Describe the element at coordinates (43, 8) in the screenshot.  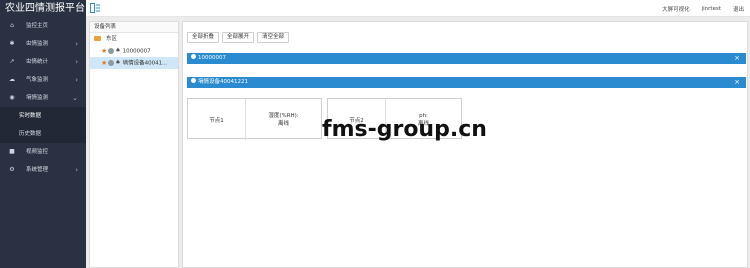
I see `app-title: 农业四情测报平台` at that location.